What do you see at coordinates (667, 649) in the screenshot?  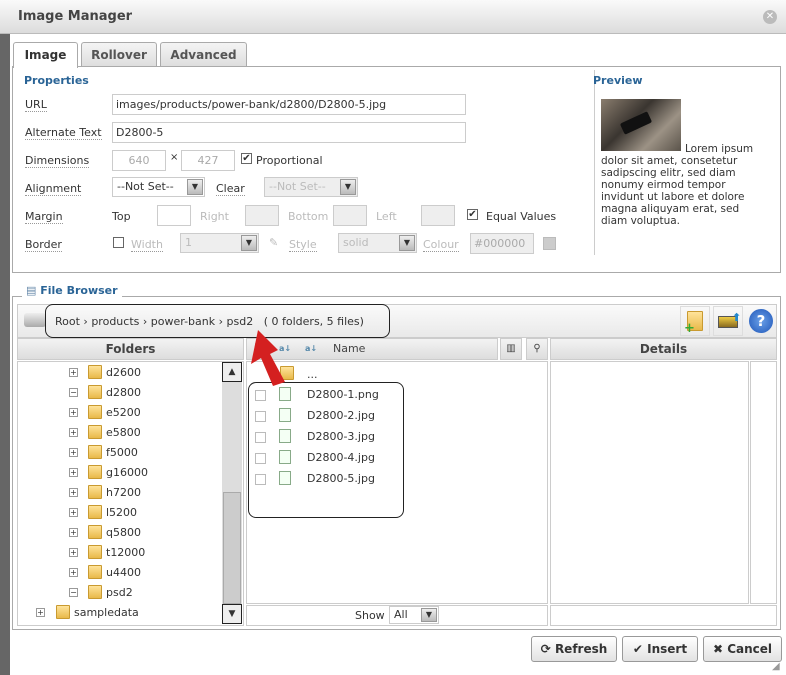 I see `insert-label: Insert` at bounding box center [667, 649].